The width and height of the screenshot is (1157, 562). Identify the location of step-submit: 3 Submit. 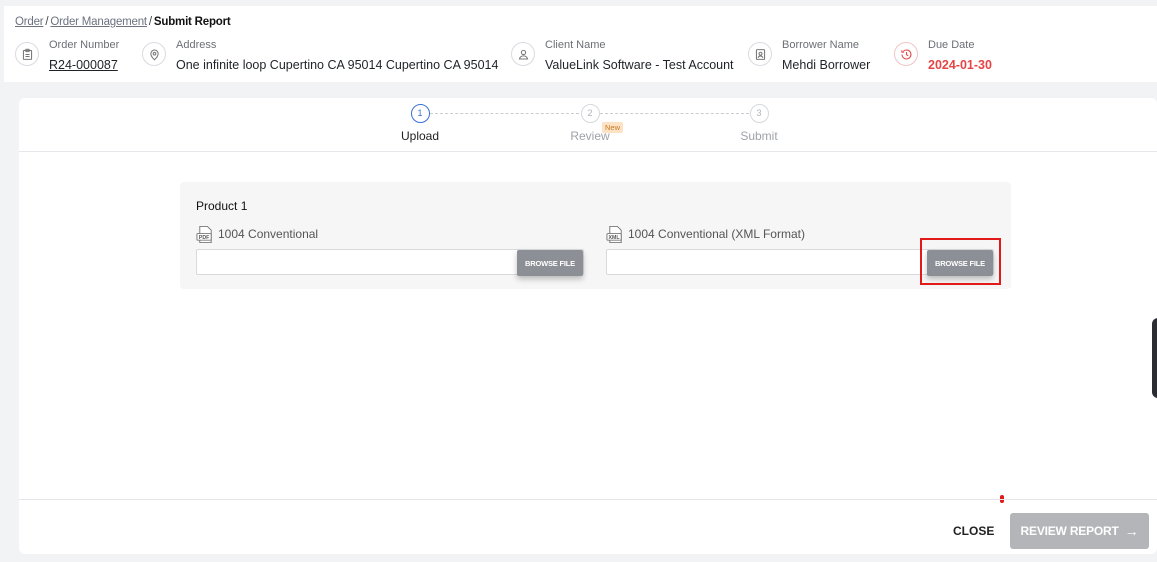
(759, 123).